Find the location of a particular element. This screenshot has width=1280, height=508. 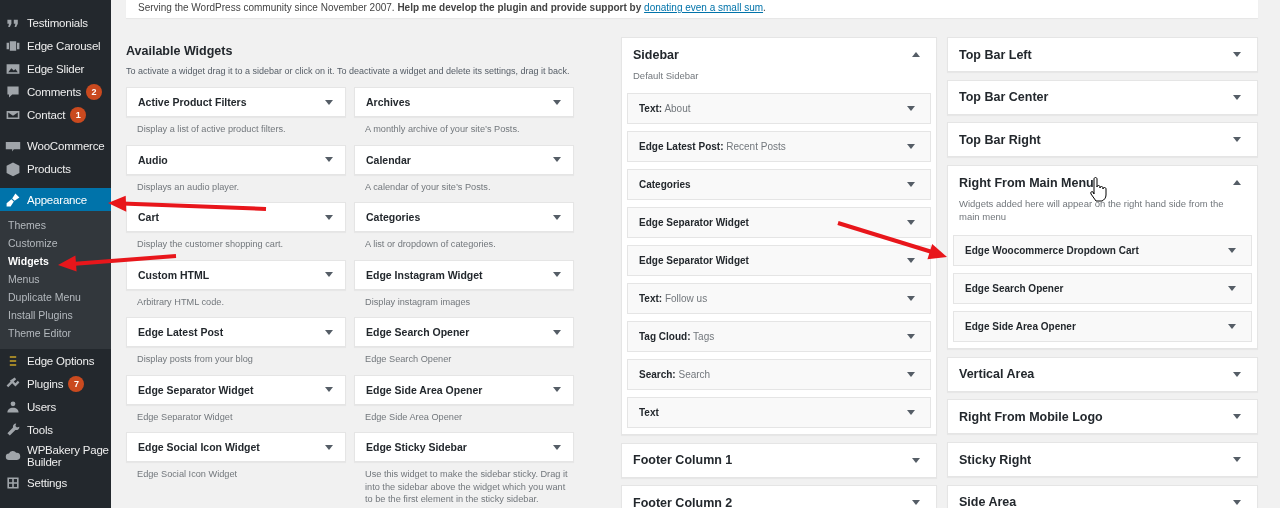

menu-item: Settings is located at coordinates (55, 482).